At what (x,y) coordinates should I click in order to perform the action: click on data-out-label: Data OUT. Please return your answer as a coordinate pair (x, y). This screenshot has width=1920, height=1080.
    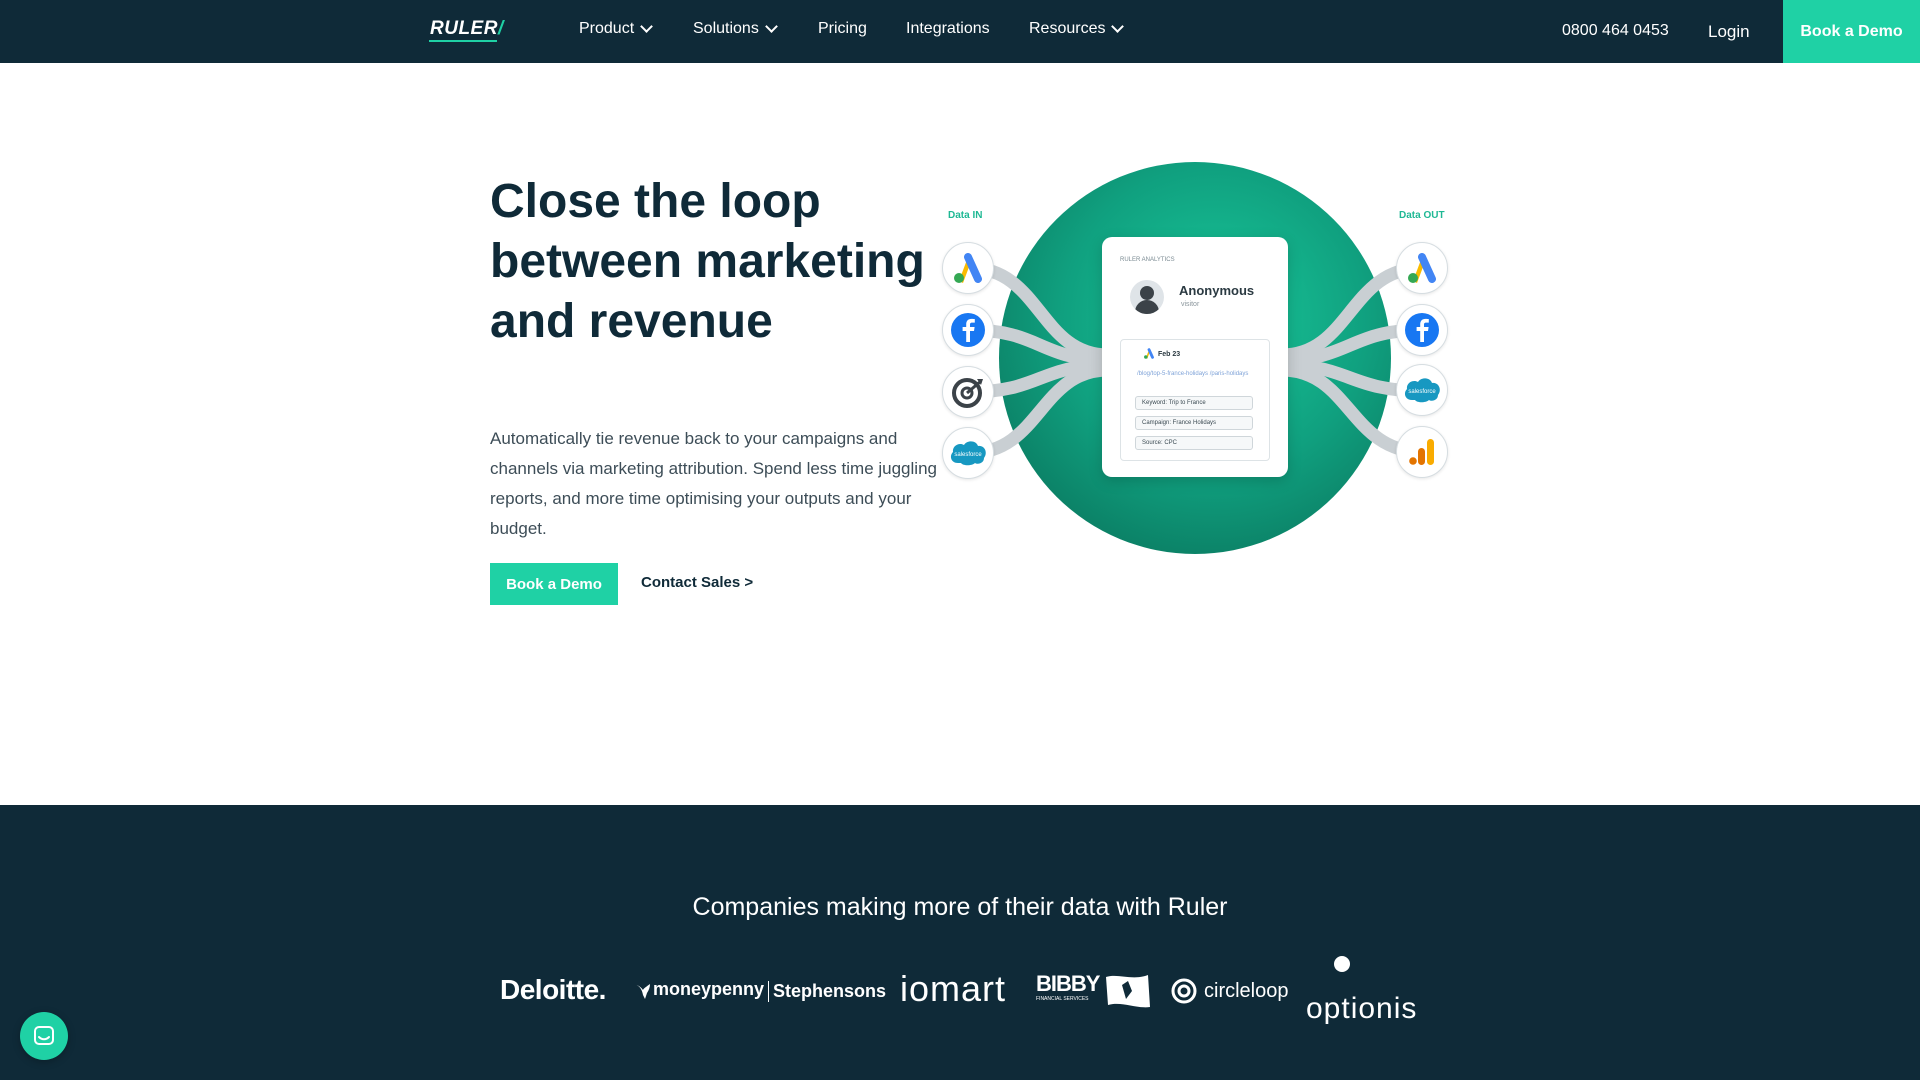
    Looking at the image, I should click on (1422, 215).